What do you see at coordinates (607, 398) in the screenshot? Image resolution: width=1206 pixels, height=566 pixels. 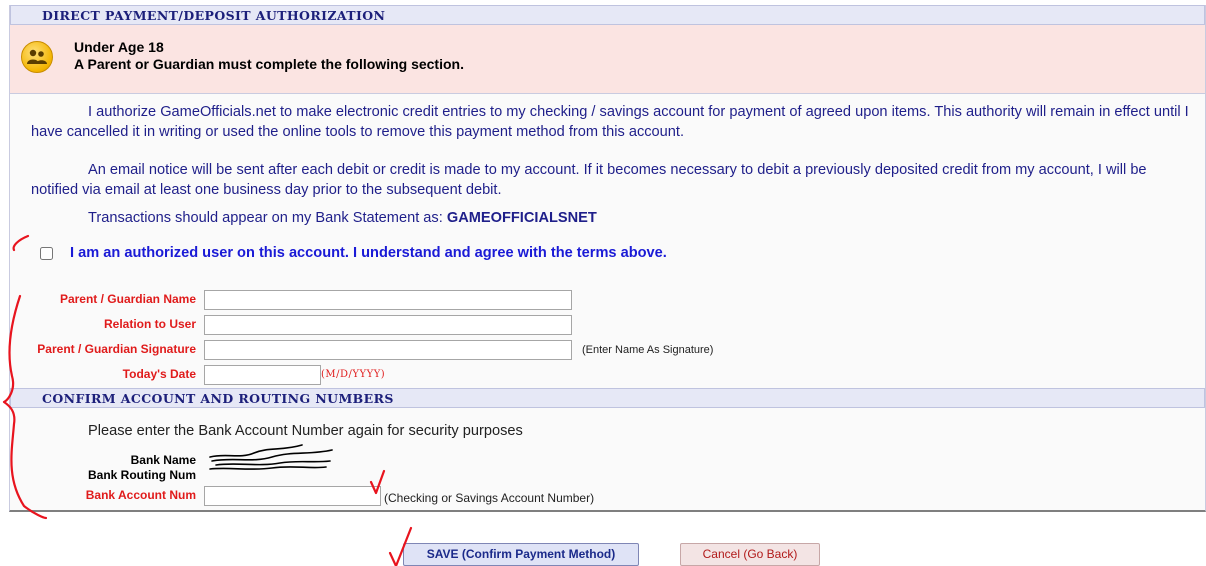 I see `confirm-section-header: CONFIRM ACCOUNT AND ROUTING NUMBERS` at bounding box center [607, 398].